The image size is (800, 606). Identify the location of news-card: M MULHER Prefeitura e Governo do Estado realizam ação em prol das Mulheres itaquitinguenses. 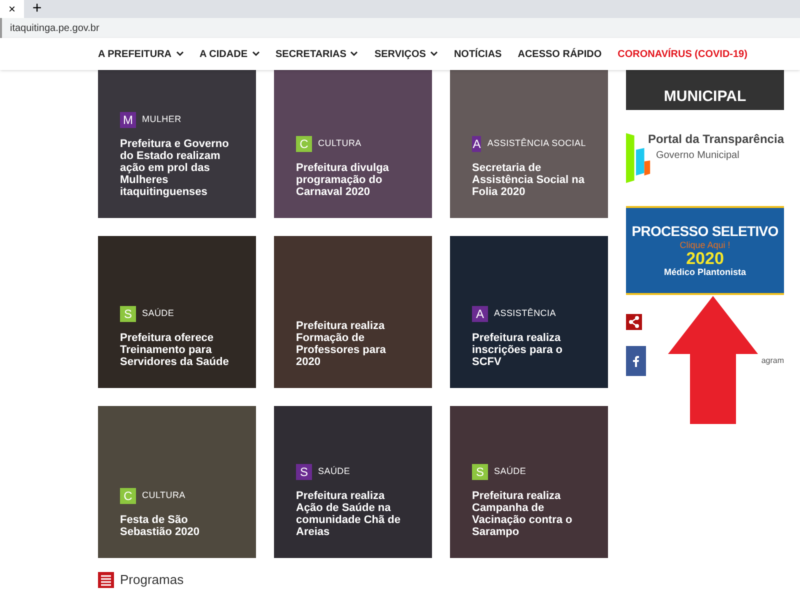
(177, 144).